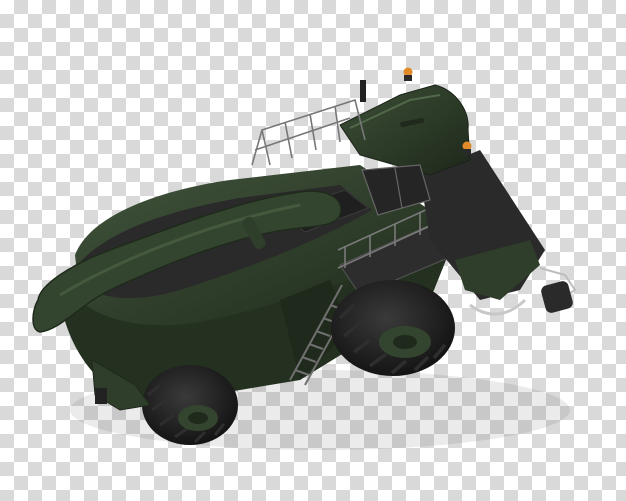 Image resolution: width=626 pixels, height=501 pixels. Describe the element at coordinates (467, 152) in the screenshot. I see `warning-light-rear-base` at that location.